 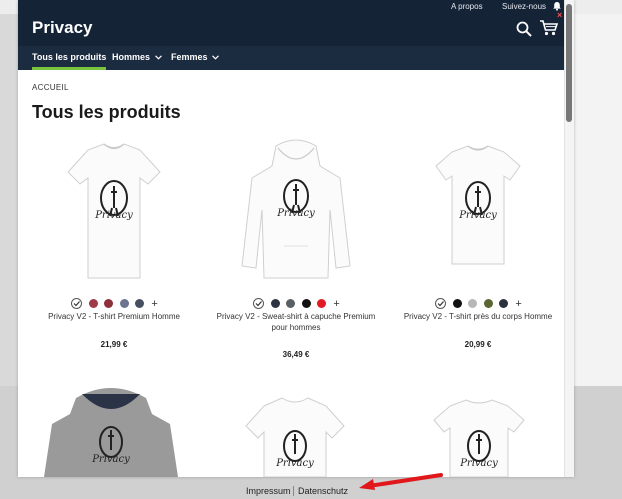 What do you see at coordinates (62, 28) in the screenshot?
I see `store-brand: Privacy` at bounding box center [62, 28].